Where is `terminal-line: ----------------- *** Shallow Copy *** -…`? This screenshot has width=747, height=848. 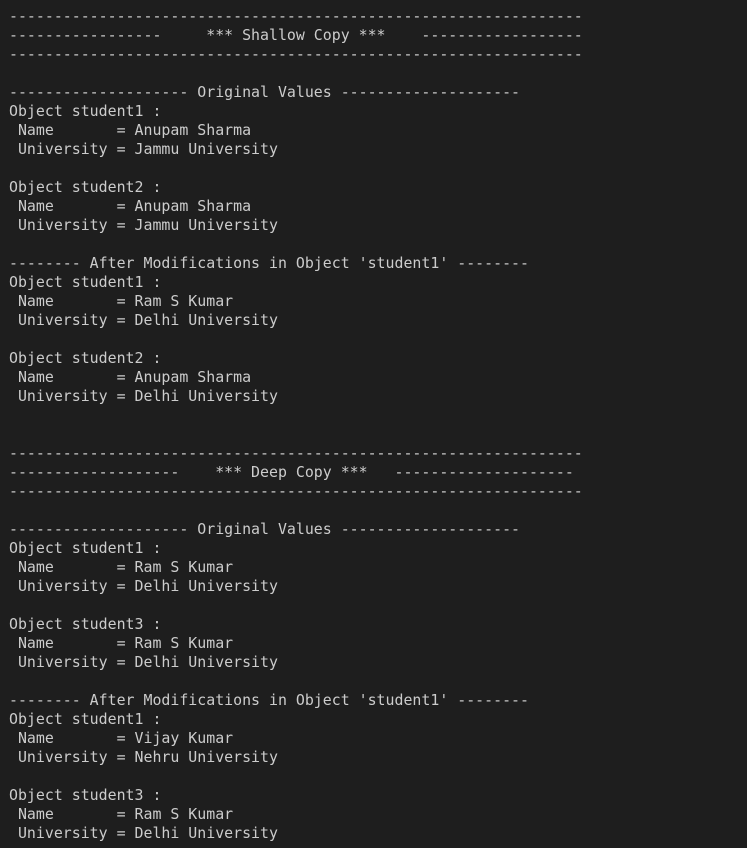
terminal-line: ----------------- *** Shallow Copy *** -… is located at coordinates (296, 35).